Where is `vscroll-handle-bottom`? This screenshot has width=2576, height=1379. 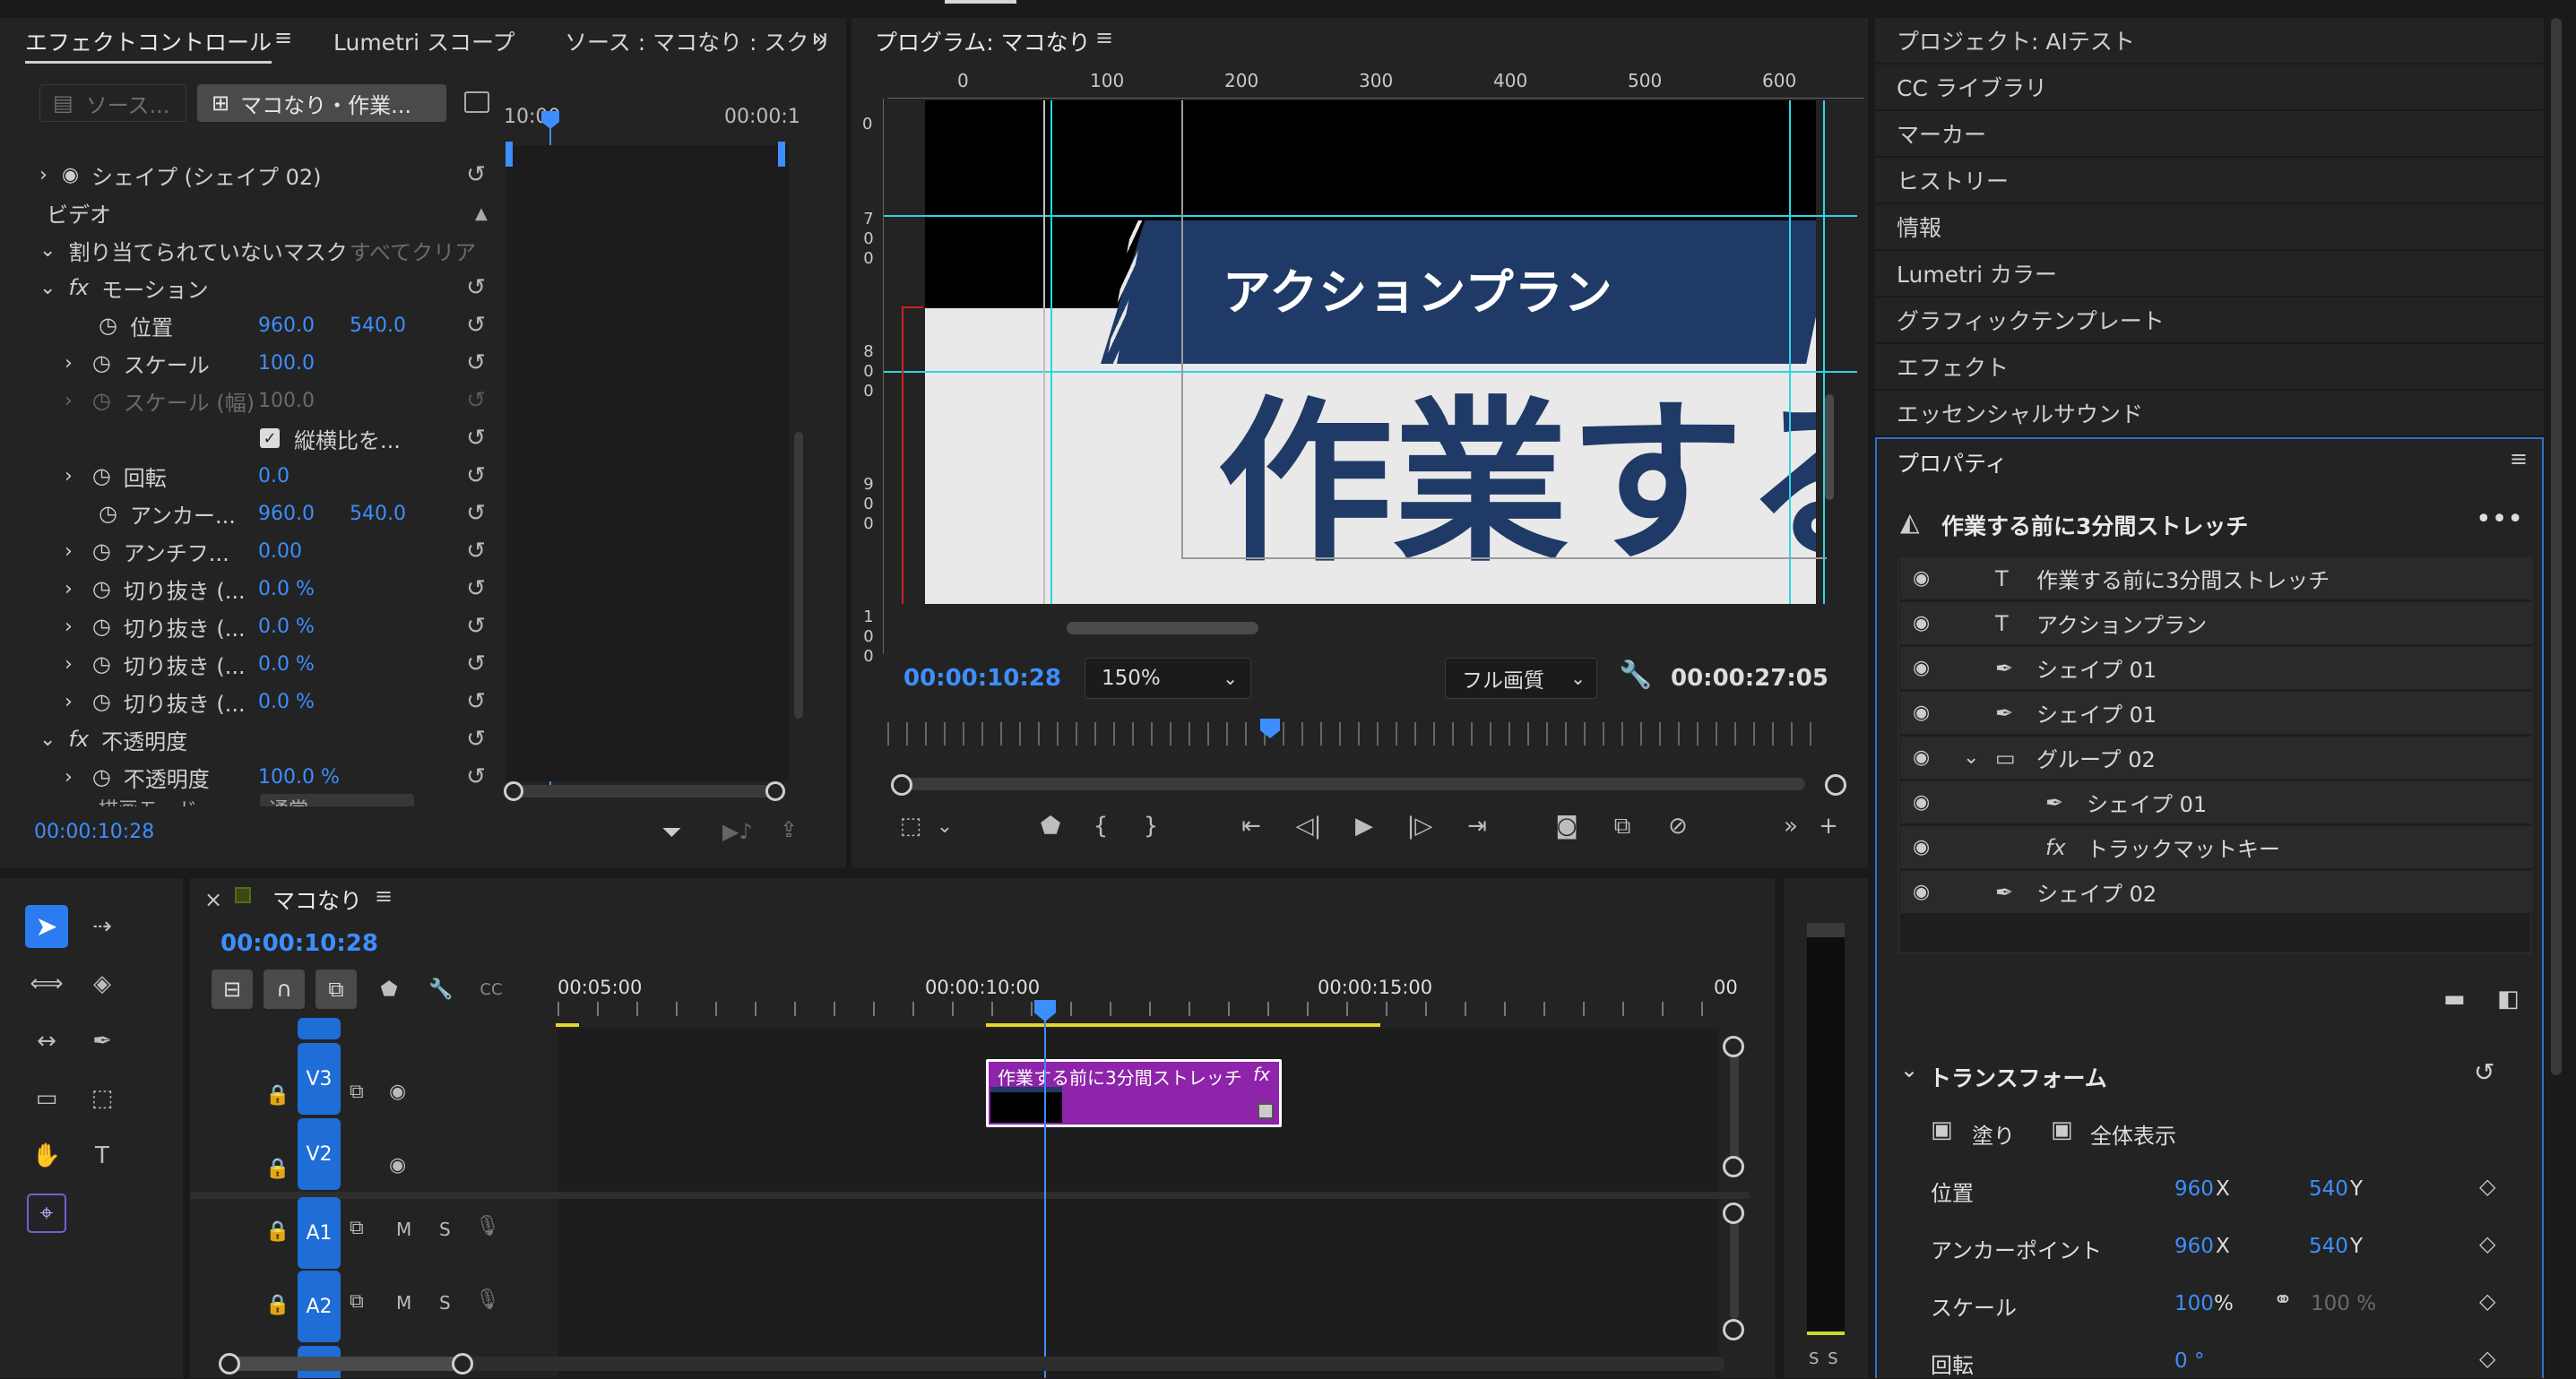
vscroll-handle-bottom is located at coordinates (1733, 1167).